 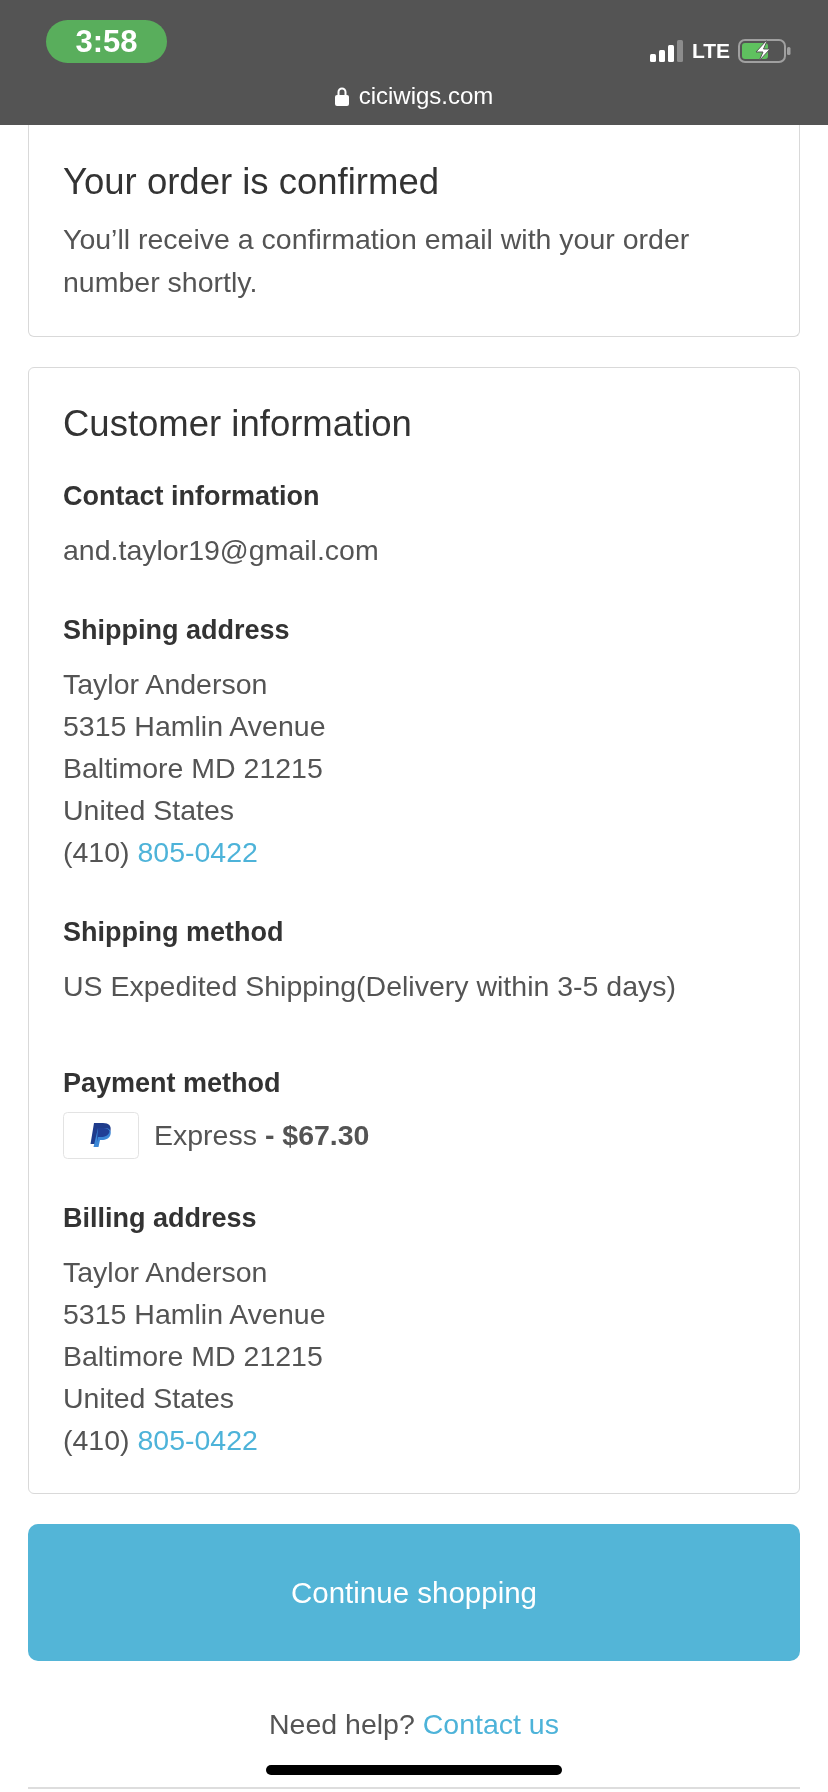 What do you see at coordinates (192, 496) in the screenshot?
I see `section-heading: Contact information` at bounding box center [192, 496].